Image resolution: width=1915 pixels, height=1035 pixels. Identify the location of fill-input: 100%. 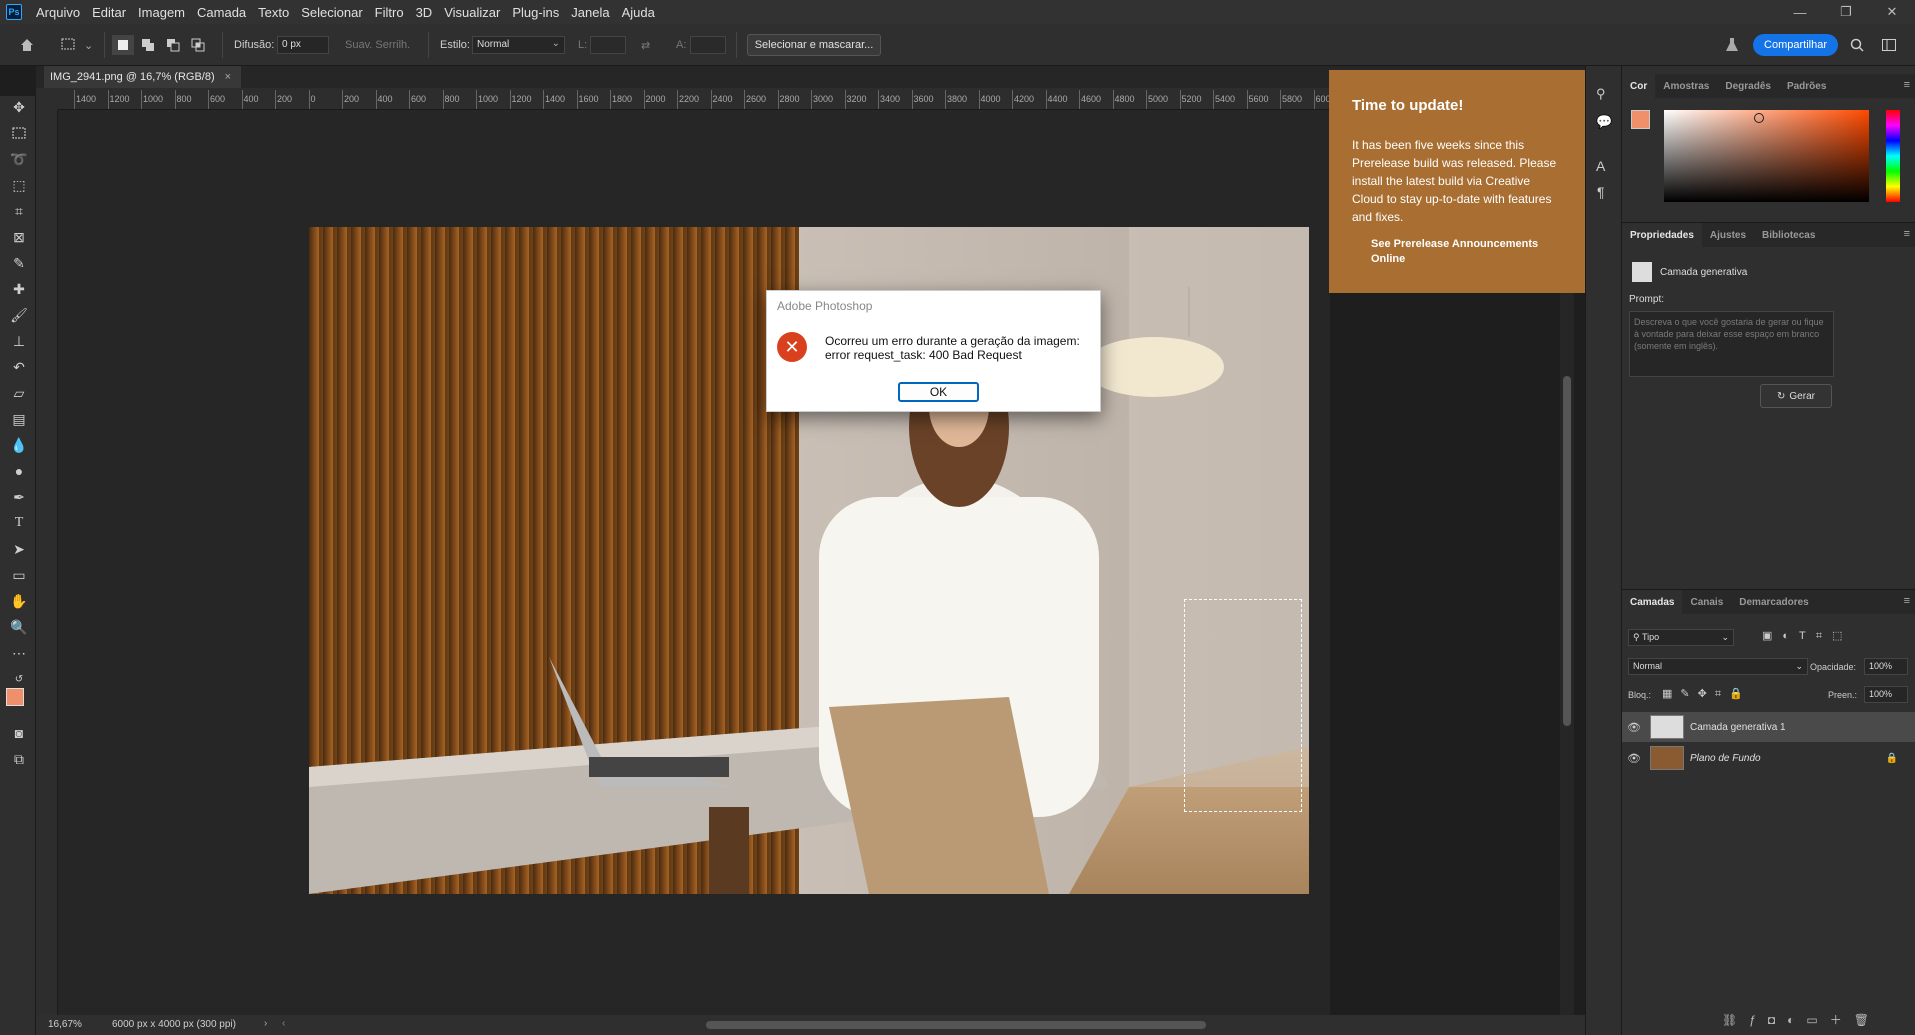
(1886, 694).